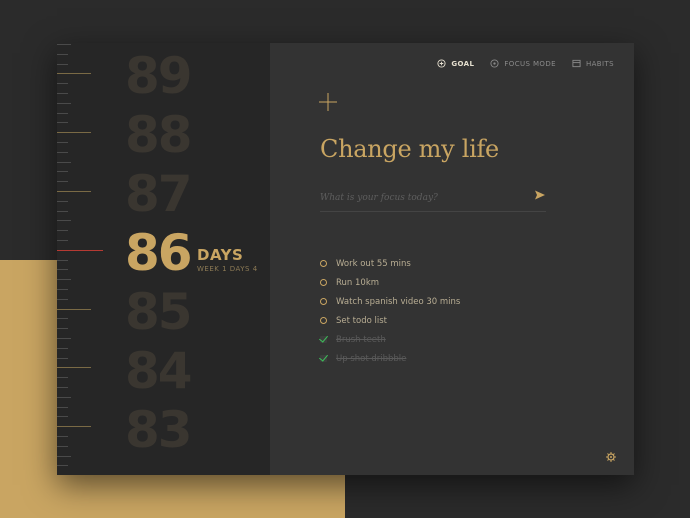 The width and height of the screenshot is (690, 518). I want to click on day-number: 84, so click(159, 371).